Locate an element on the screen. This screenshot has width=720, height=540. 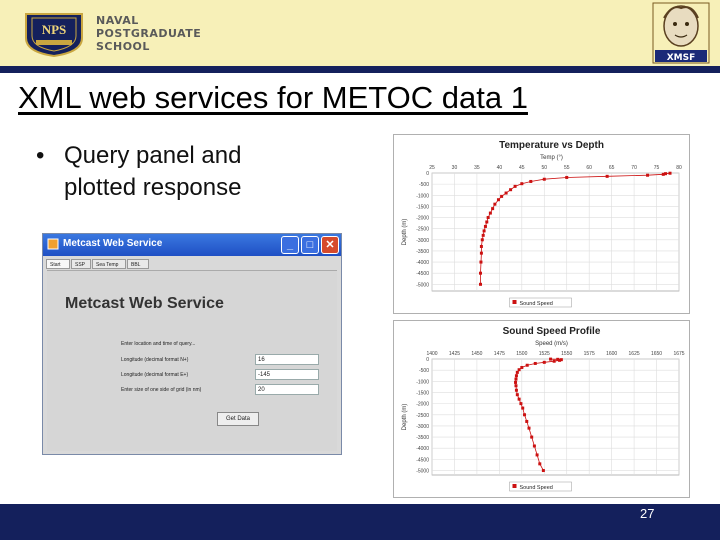
tab-bbl: BBL is located at coordinates (138, 264).